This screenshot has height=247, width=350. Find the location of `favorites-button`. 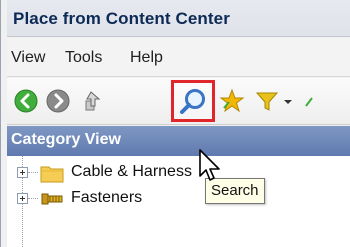

favorites-button is located at coordinates (232, 101).